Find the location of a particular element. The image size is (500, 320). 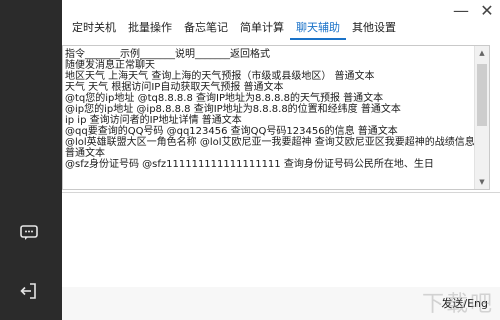

scroll-up-icon: ▲ is located at coordinates (482, 53).